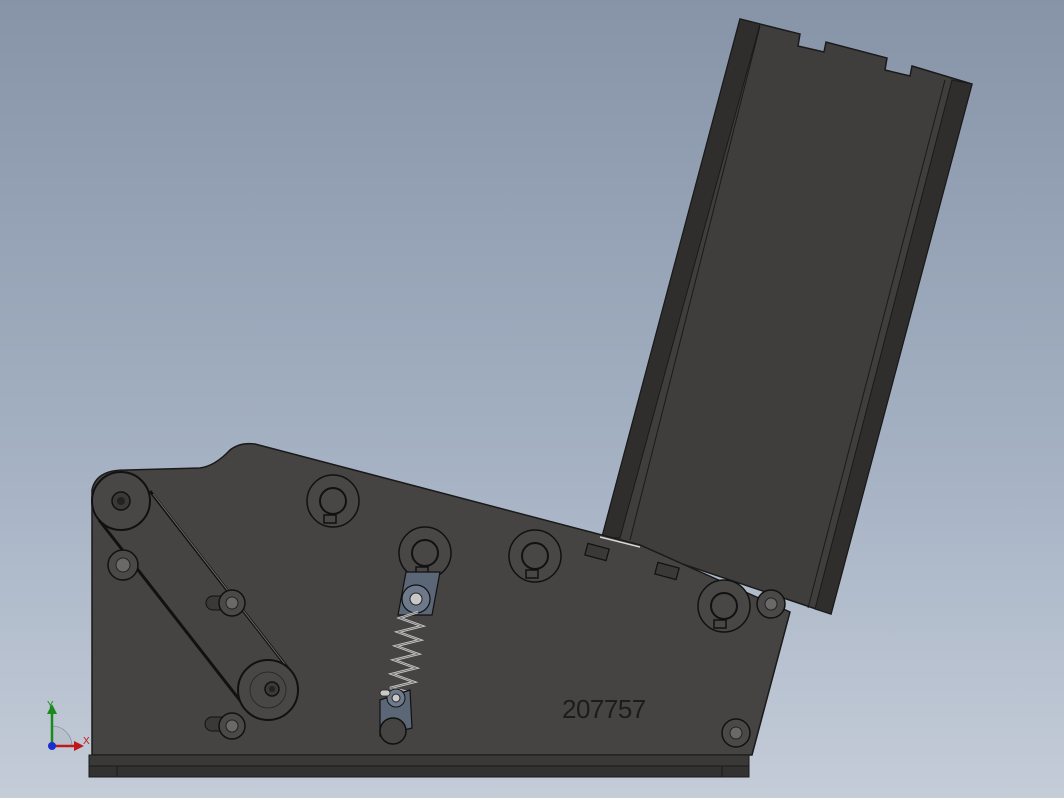  Describe the element at coordinates (419, 766) in the screenshot. I see `base-rail` at that location.